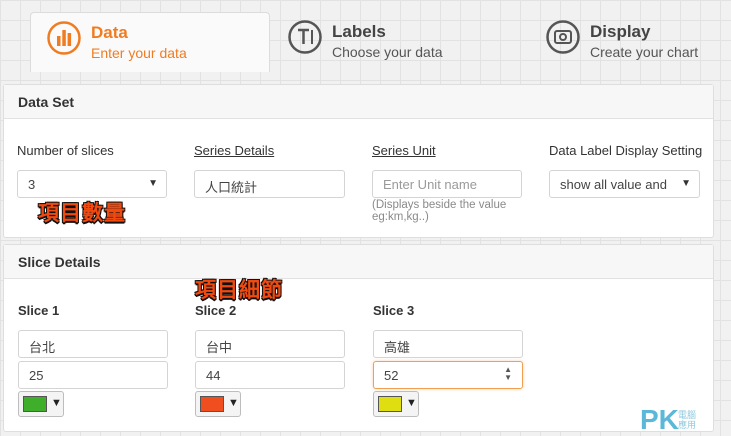  I want to click on tab-labels-subtitle: Choose your data, so click(387, 52).